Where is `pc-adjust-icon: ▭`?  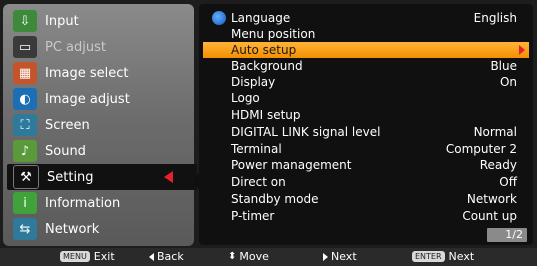
pc-adjust-icon: ▭ is located at coordinates (25, 47).